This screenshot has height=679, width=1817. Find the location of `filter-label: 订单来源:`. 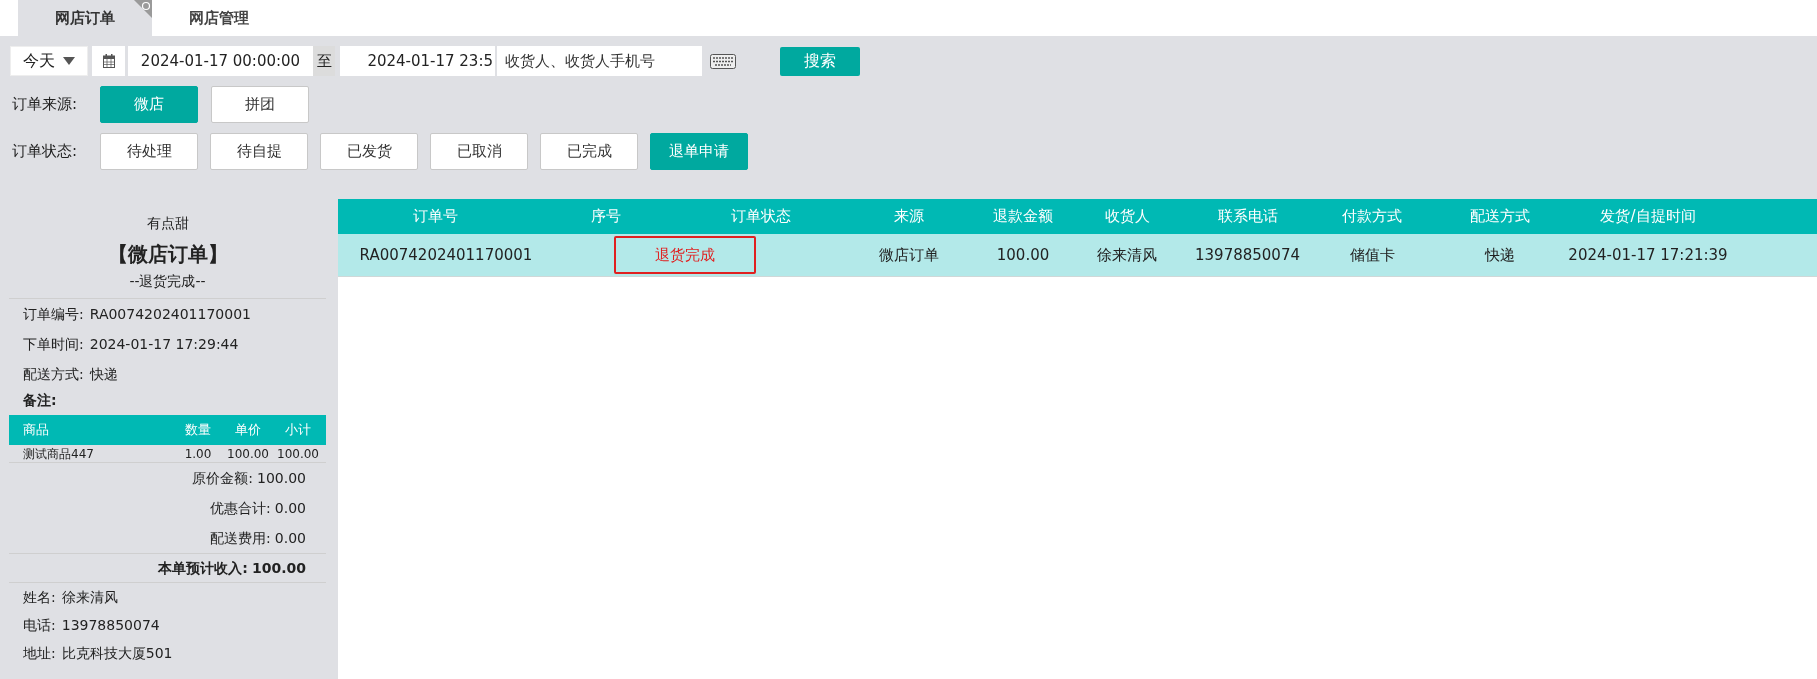

filter-label: 订单来源: is located at coordinates (45, 105).